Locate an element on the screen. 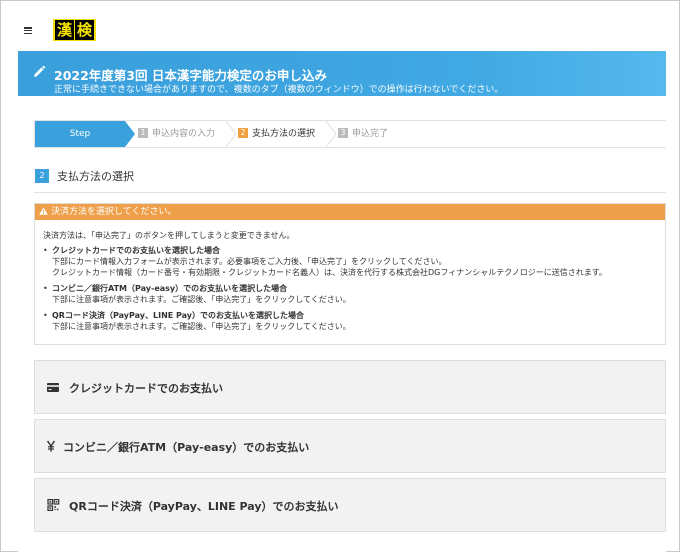 The height and width of the screenshot is (552, 680). pay-qr-code-option: QRコード決済（PayPay、LINE Pay）でのお支払い is located at coordinates (350, 505).